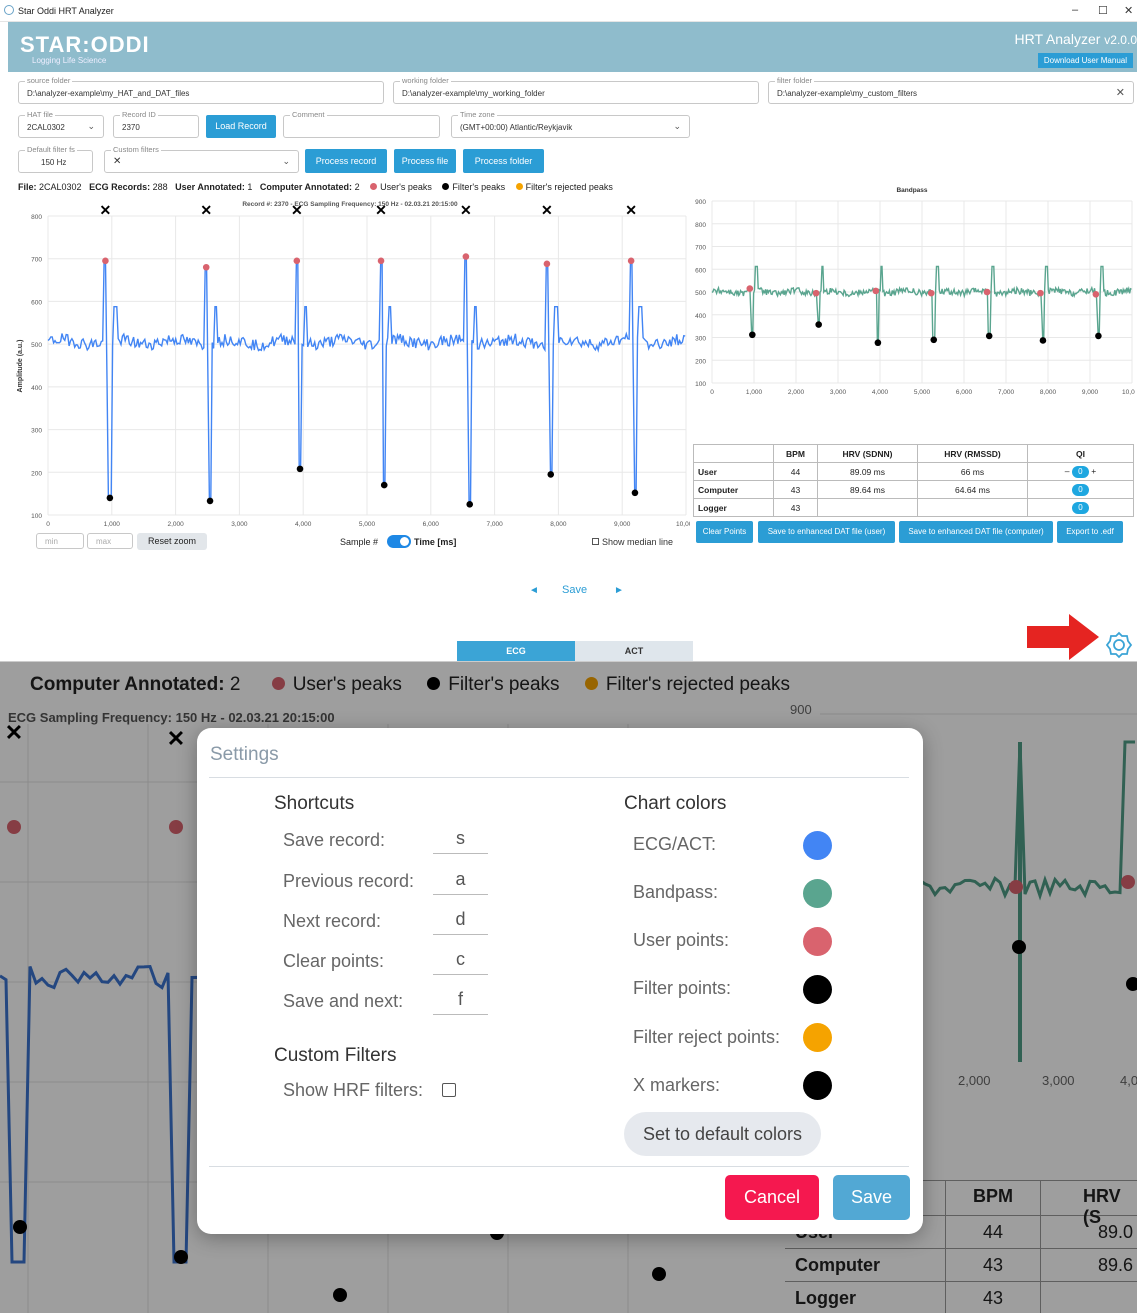  I want to click on legend-user-peaks: User's peaks, so click(406, 187).